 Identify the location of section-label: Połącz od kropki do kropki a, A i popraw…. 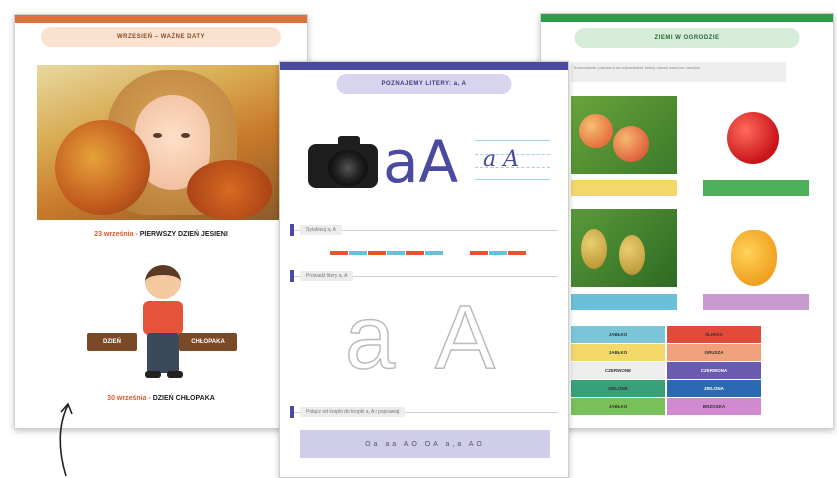
(348, 412).